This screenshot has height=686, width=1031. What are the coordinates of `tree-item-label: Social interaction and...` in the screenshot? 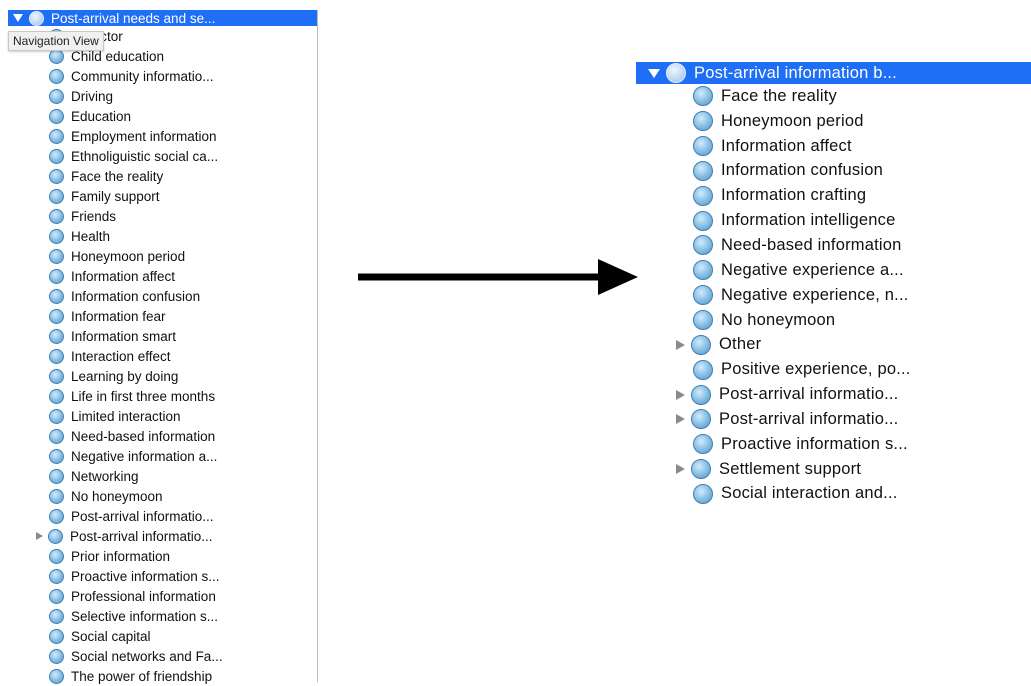 It's located at (809, 493).